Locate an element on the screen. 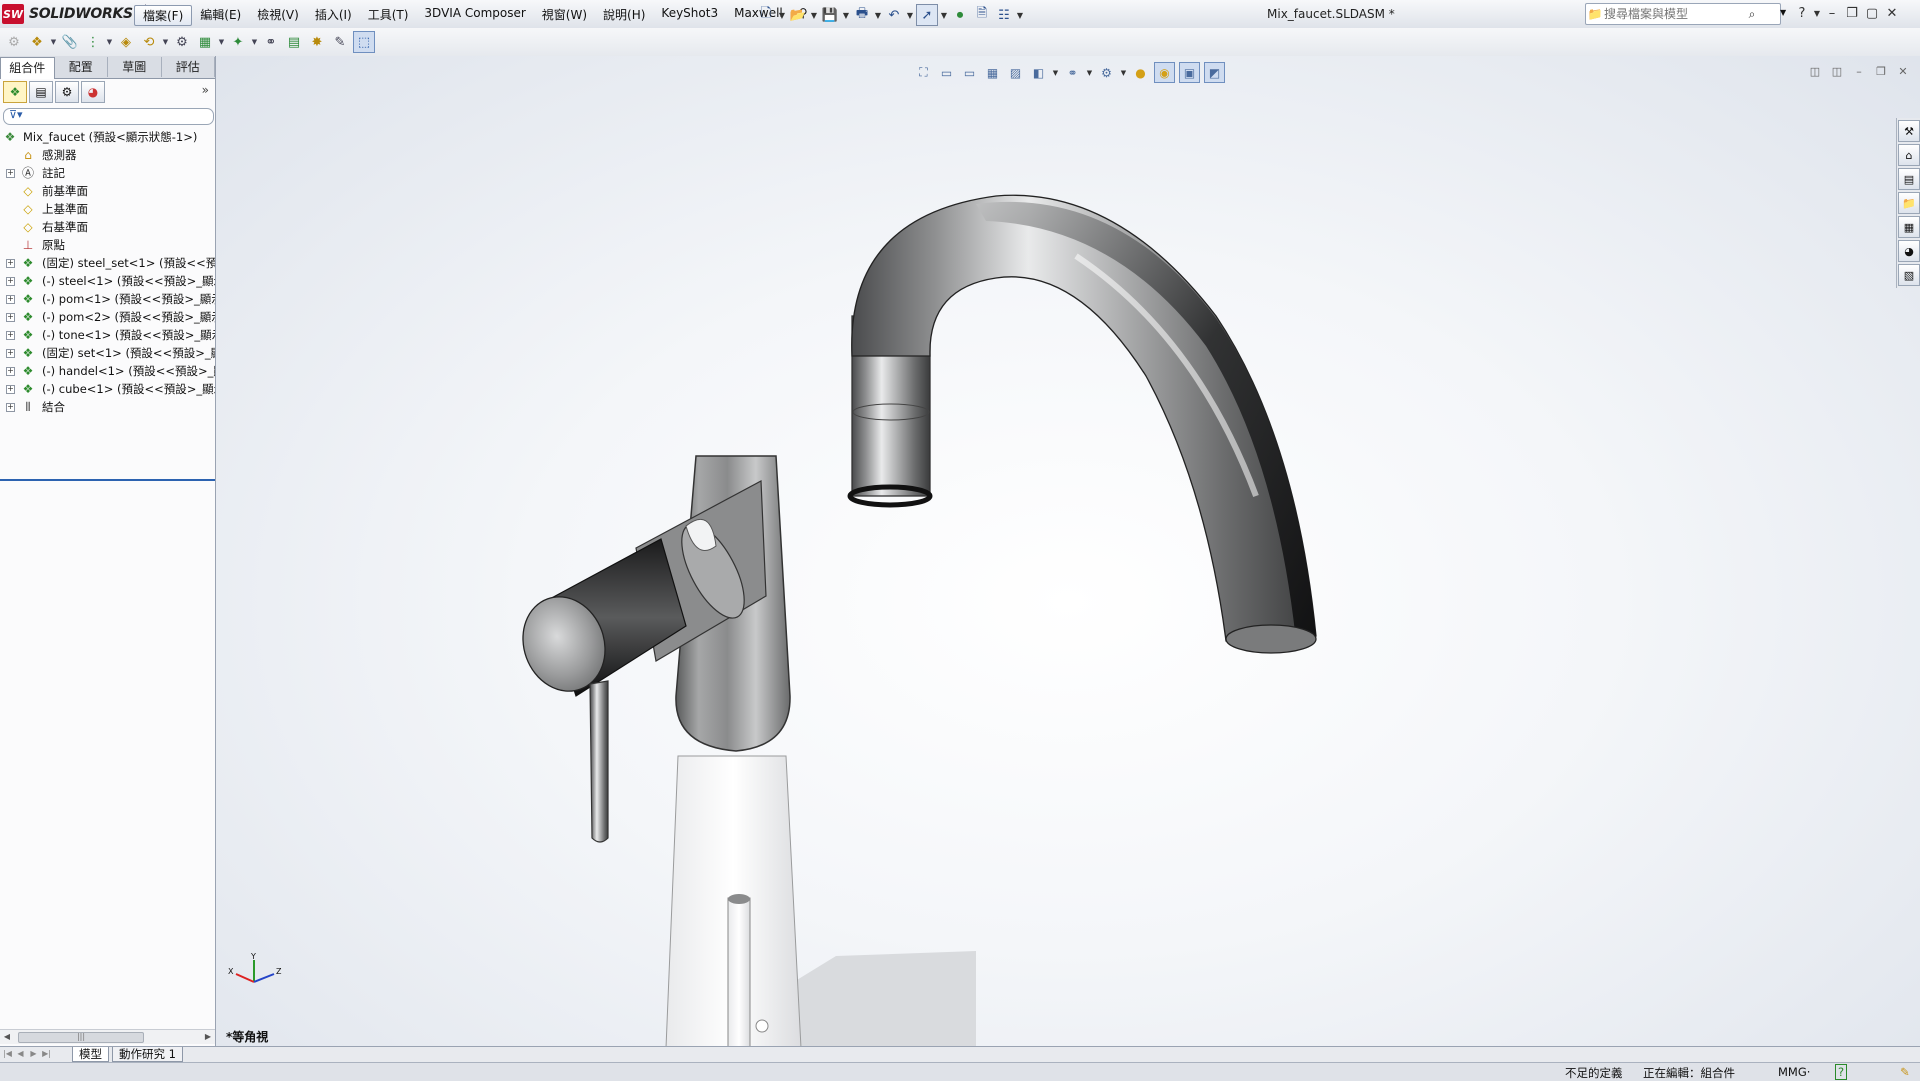 This screenshot has width=1920, height=1081. new-document-icon: 🗋 is located at coordinates (766, 15).